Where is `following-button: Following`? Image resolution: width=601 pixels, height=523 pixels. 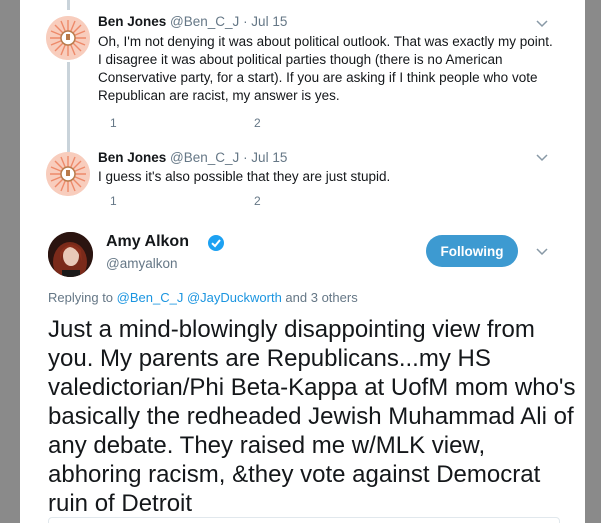 following-button: Following is located at coordinates (472, 251).